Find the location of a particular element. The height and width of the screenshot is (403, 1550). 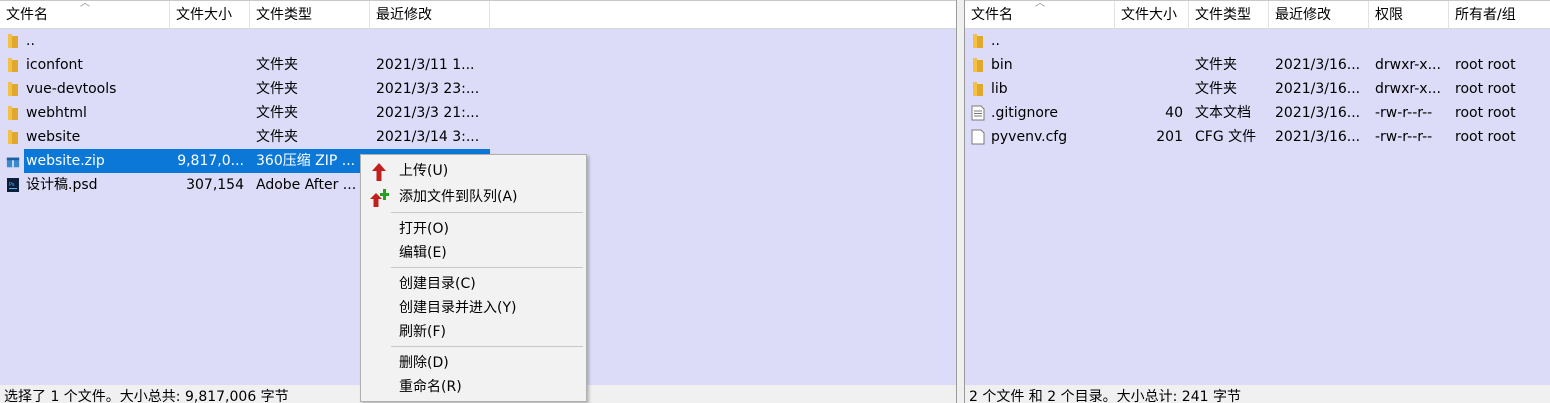

pane-splitter is located at coordinates (960, 201).